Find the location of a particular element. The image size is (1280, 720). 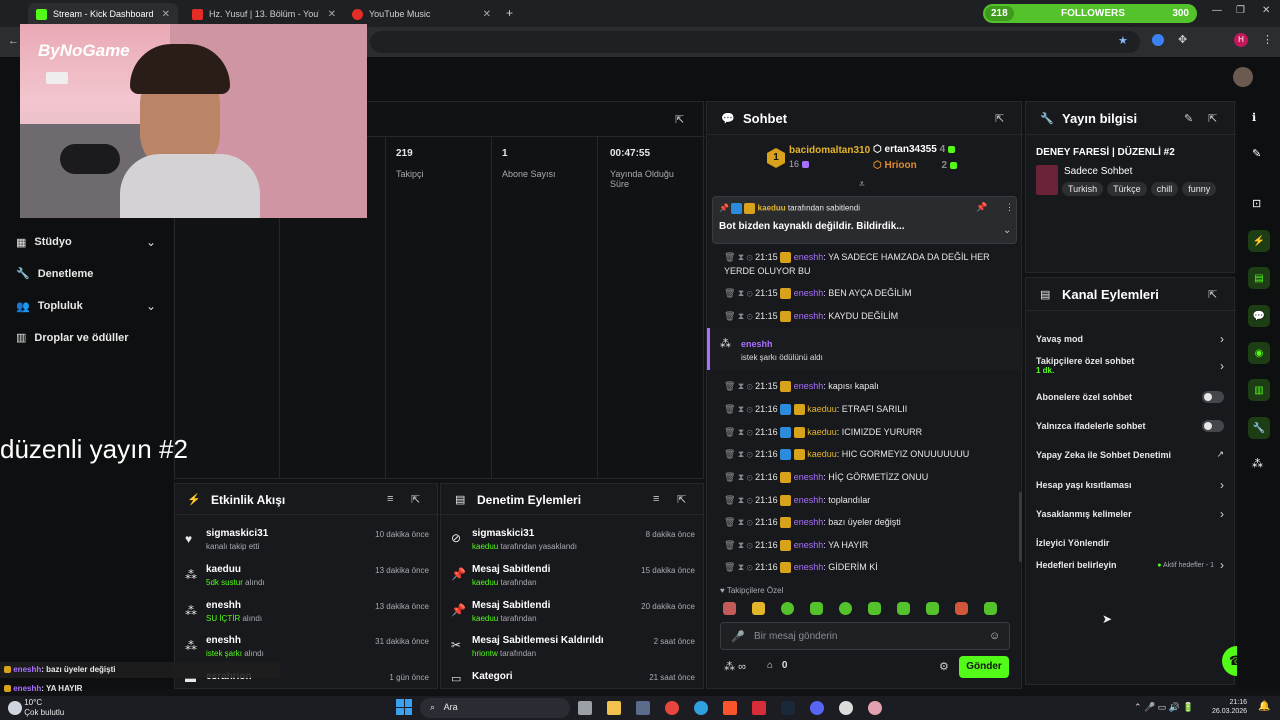

task-view-icon is located at coordinates (585, 708).